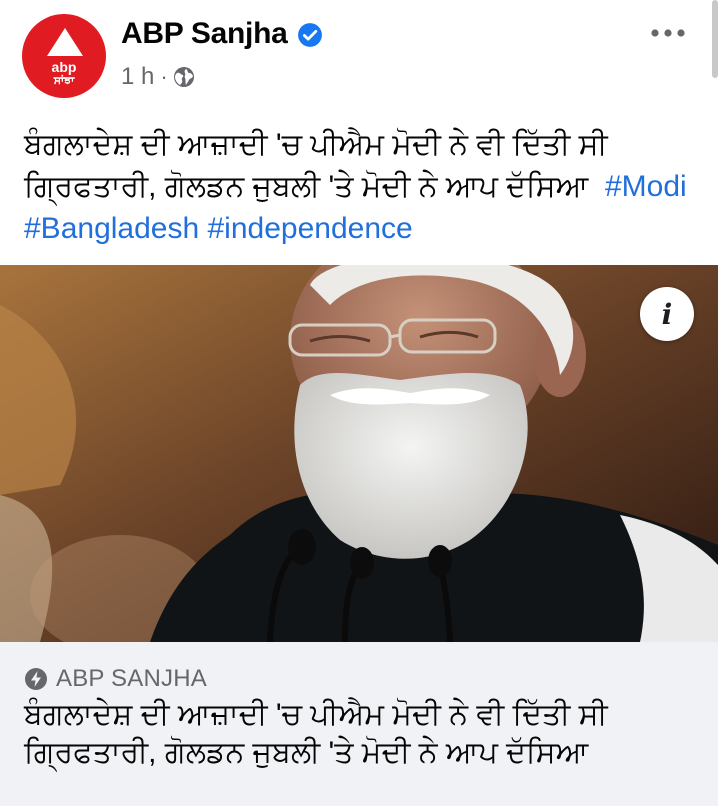 This screenshot has height=806, width=718. What do you see at coordinates (310, 228) in the screenshot?
I see `hashtag-link: #independence` at bounding box center [310, 228].